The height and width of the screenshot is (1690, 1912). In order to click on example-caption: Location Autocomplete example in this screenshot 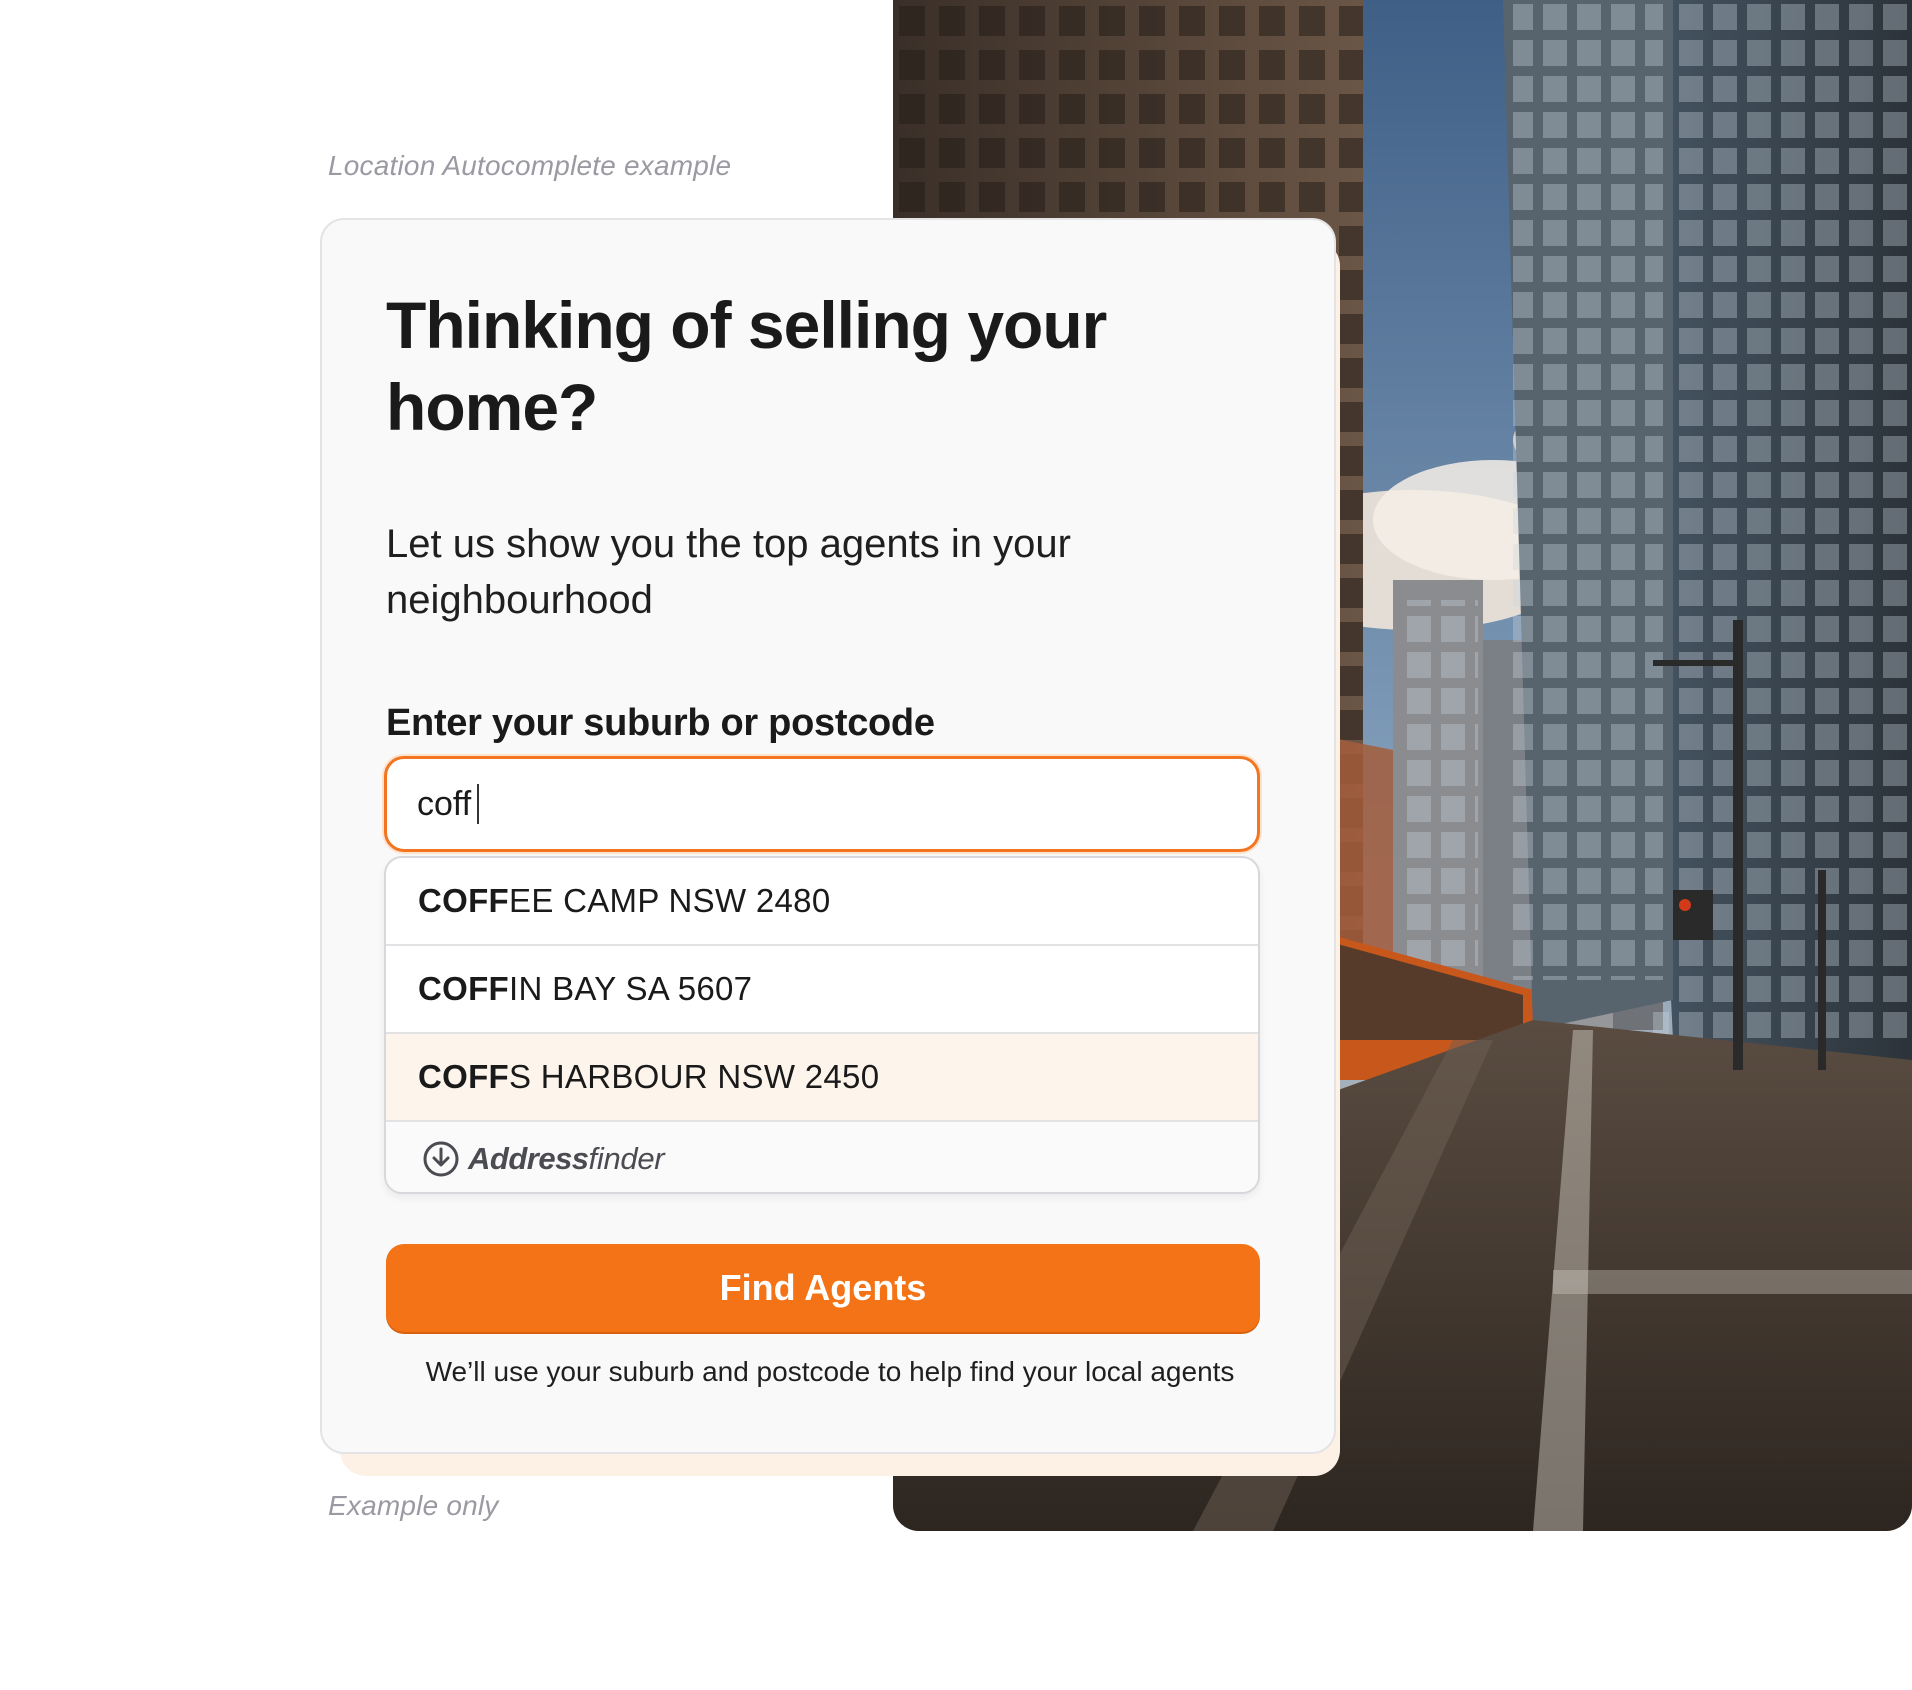, I will do `click(530, 165)`.